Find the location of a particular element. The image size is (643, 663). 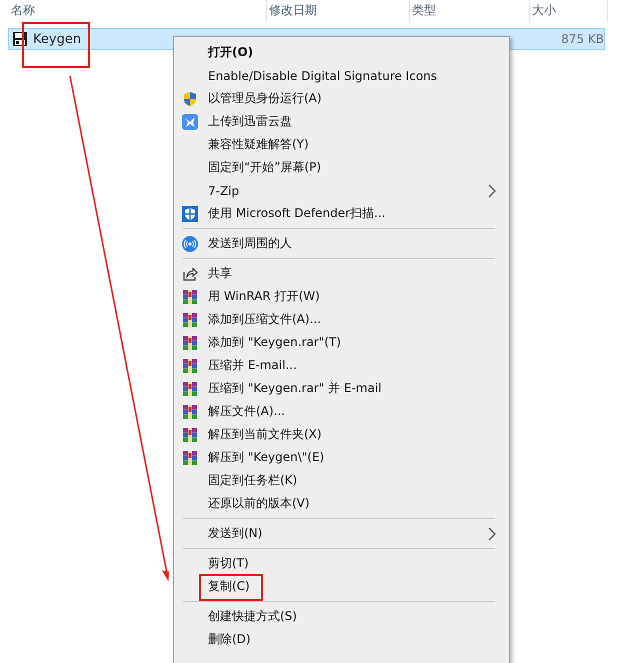

file-size: 875 KB is located at coordinates (582, 39).